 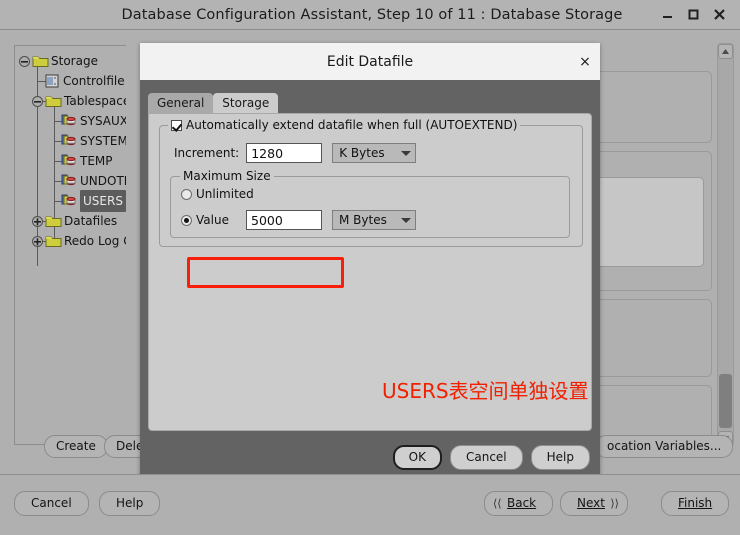 I want to click on wizard-finish-label: Finish, so click(x=695, y=503).